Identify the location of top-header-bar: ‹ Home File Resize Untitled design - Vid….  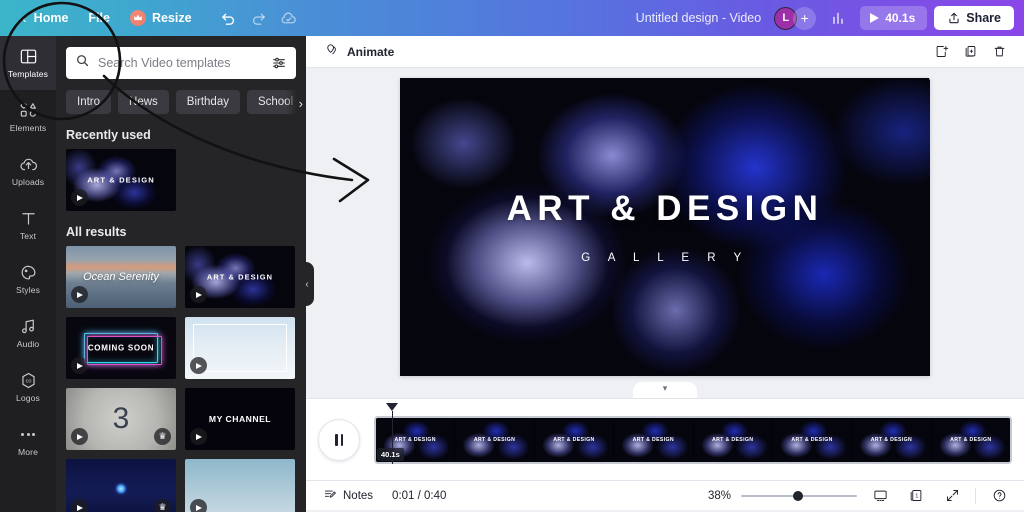
(512, 18).